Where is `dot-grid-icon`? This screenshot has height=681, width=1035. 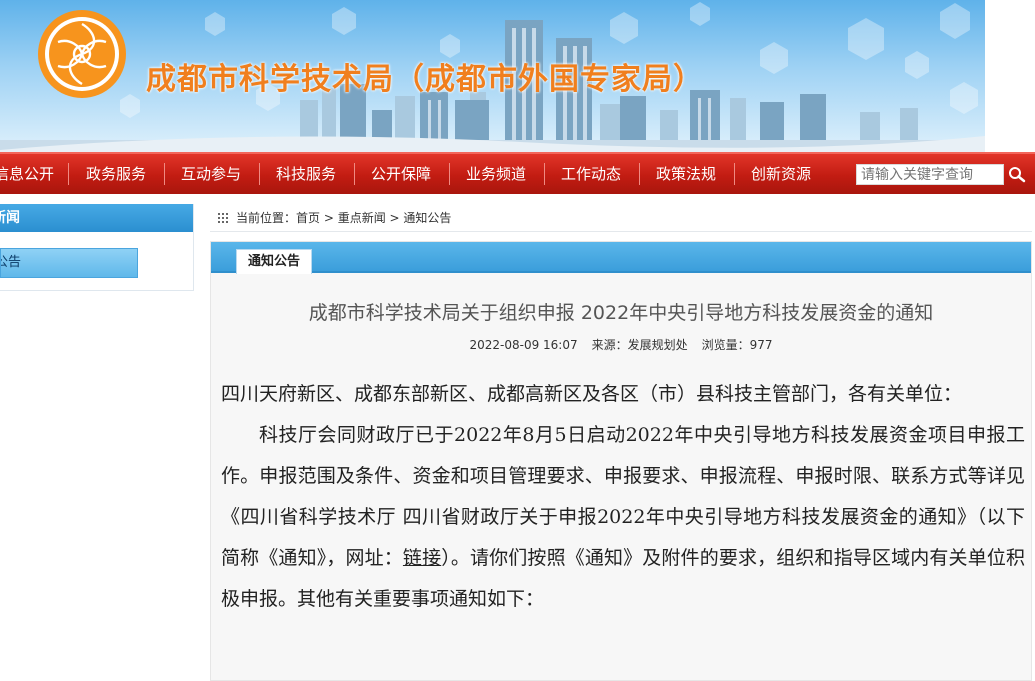 dot-grid-icon is located at coordinates (223, 218).